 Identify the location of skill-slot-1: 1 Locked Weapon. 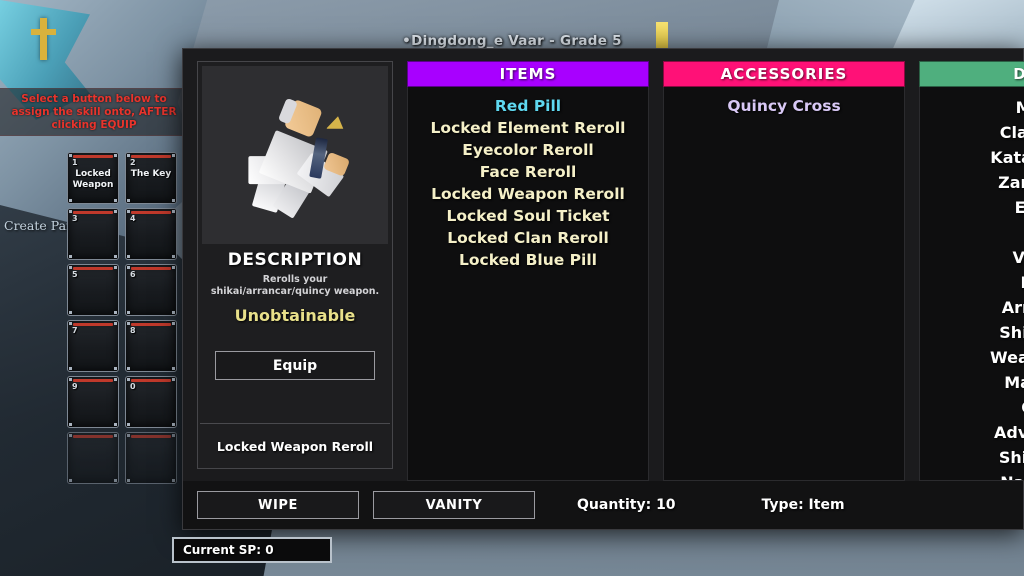
(93, 178).